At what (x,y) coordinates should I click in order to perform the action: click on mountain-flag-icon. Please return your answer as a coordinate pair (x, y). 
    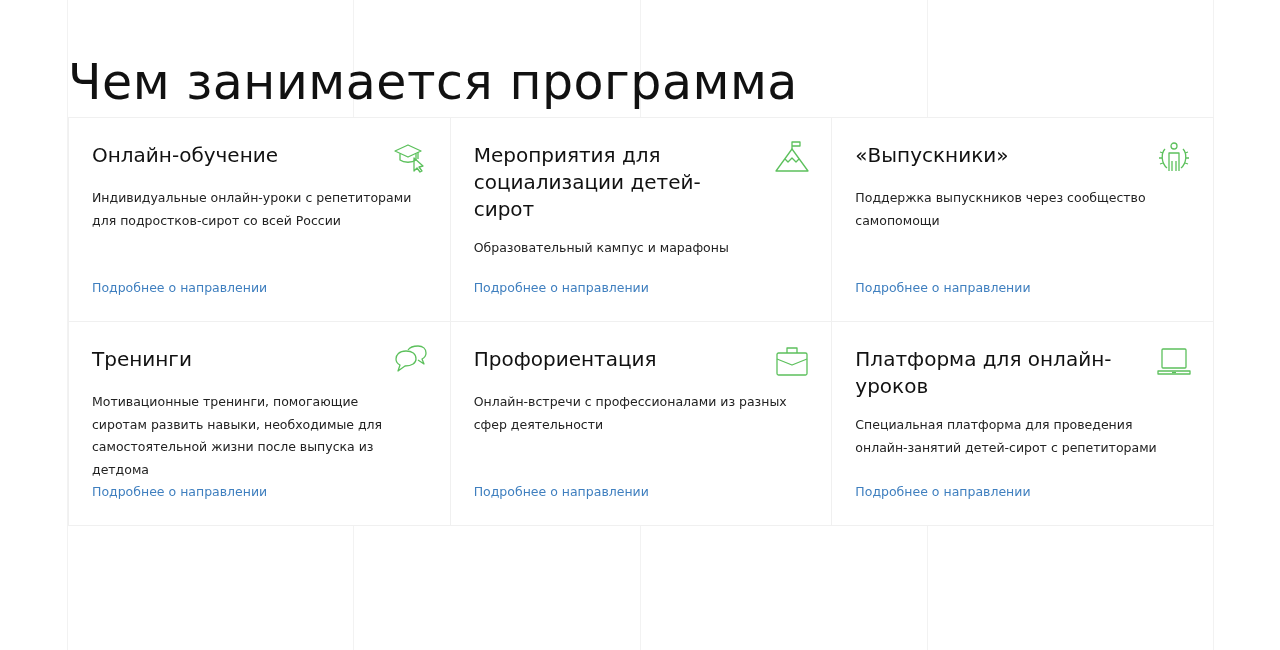
    Looking at the image, I should click on (792, 157).